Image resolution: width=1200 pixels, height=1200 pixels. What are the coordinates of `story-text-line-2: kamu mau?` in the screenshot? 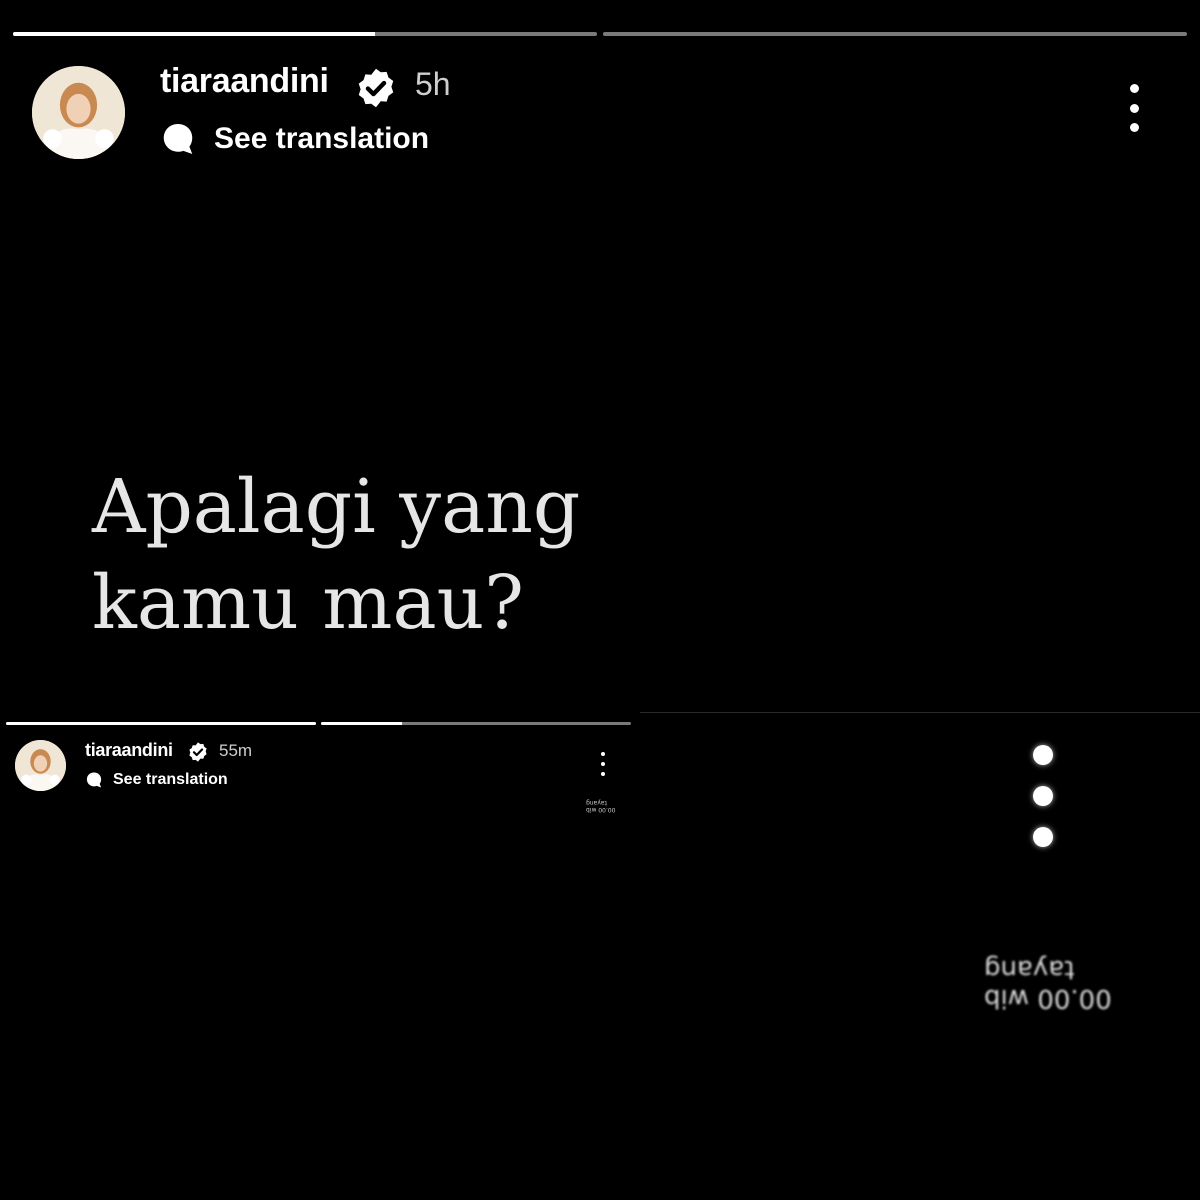 It's located at (308, 603).